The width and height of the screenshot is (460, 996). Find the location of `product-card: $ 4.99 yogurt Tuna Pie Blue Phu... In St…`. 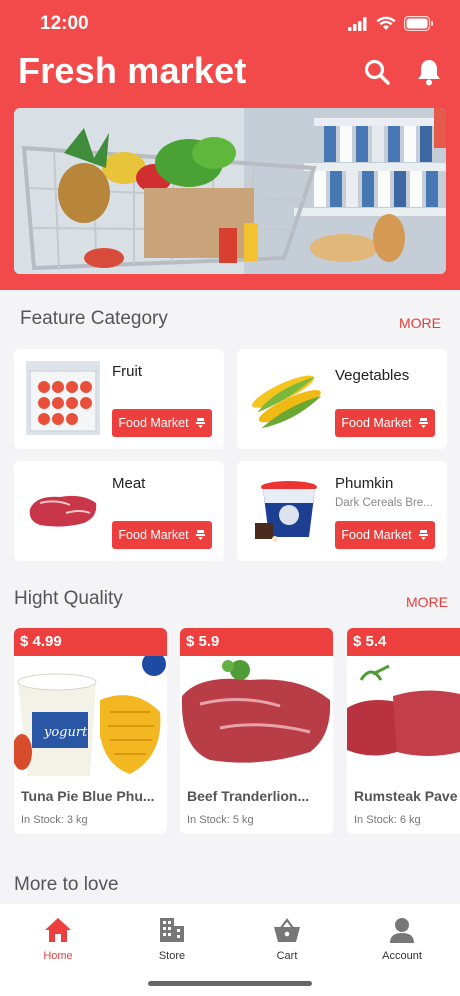

product-card: $ 4.99 yogurt Tuna Pie Blue Phu... In St… is located at coordinates (90, 731).